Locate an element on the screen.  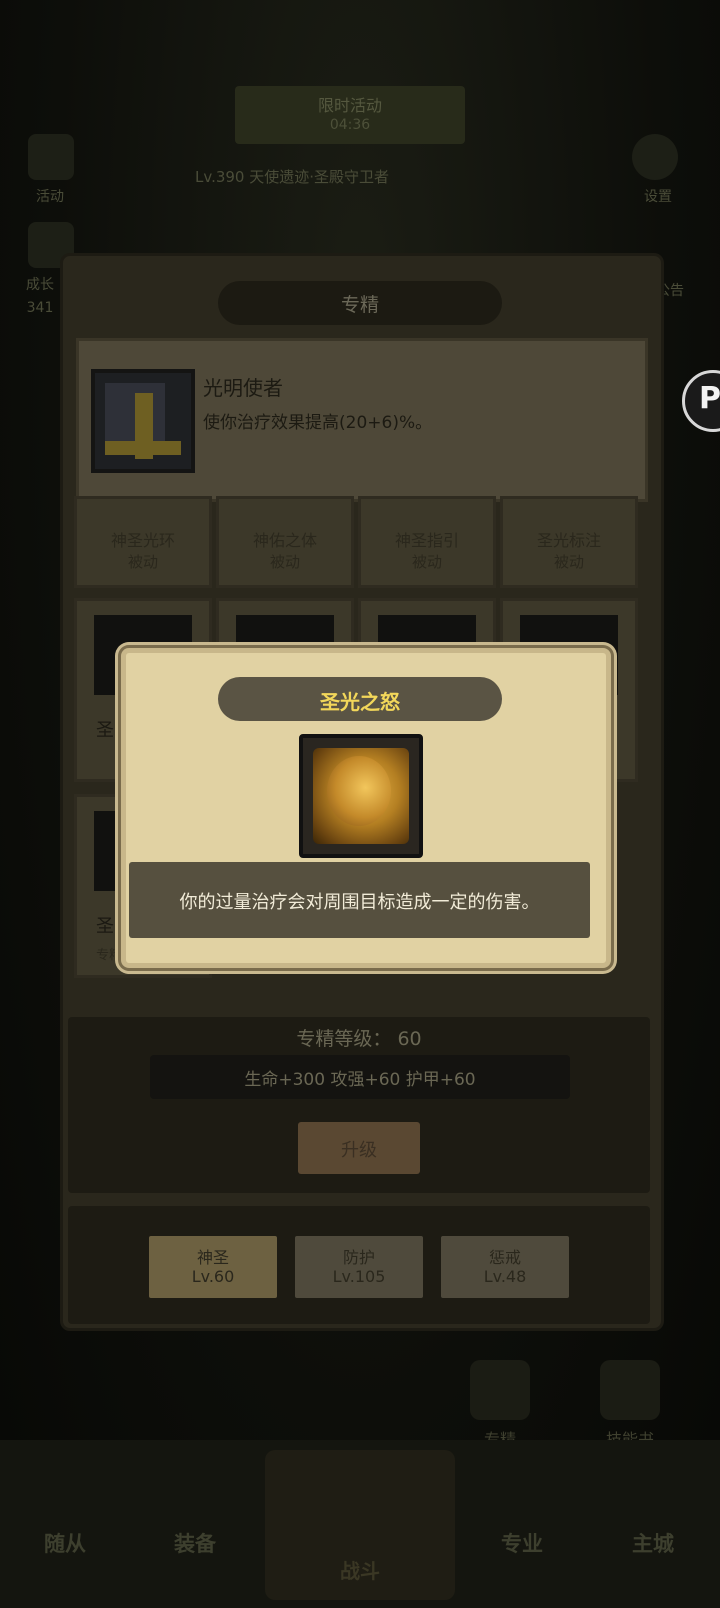
calendar-icon is located at coordinates (51, 157).